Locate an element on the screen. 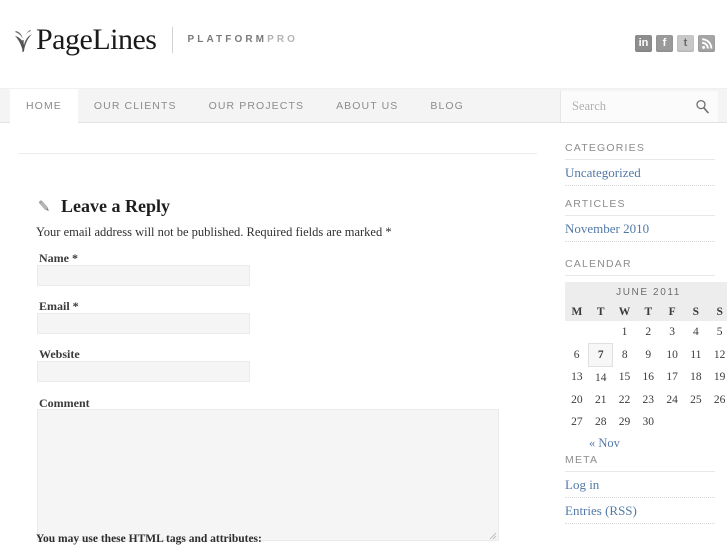 This screenshot has height=545, width=727. leaf-icon is located at coordinates (23, 40).